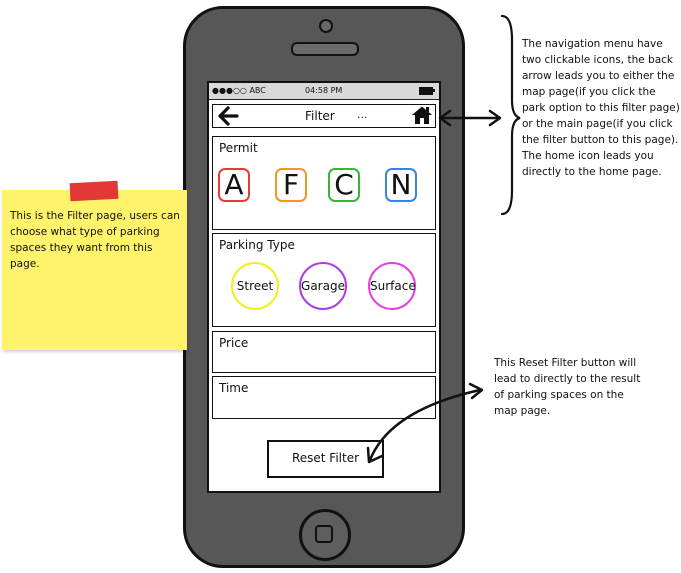 The image size is (681, 573). I want to click on home-button-square-icon, so click(324, 534).